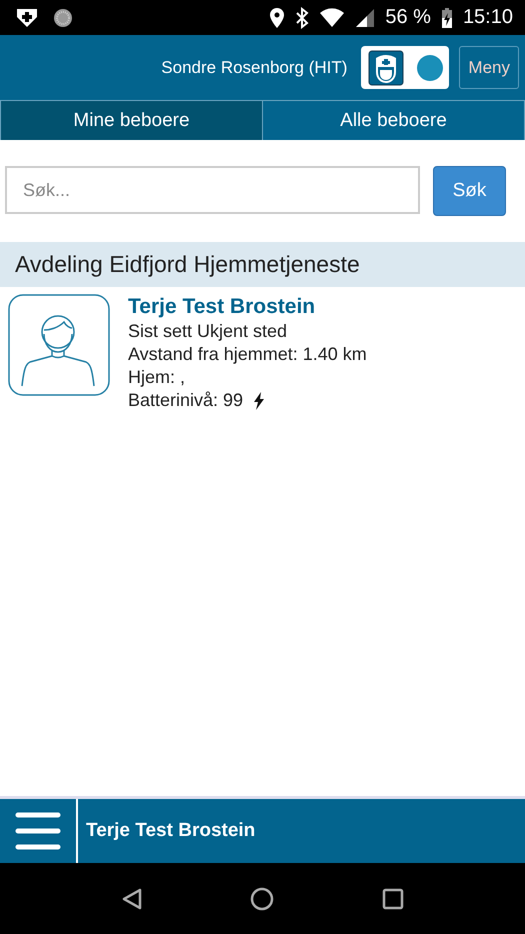 This screenshot has width=525, height=934. Describe the element at coordinates (489, 67) in the screenshot. I see `menu-button: Meny` at that location.